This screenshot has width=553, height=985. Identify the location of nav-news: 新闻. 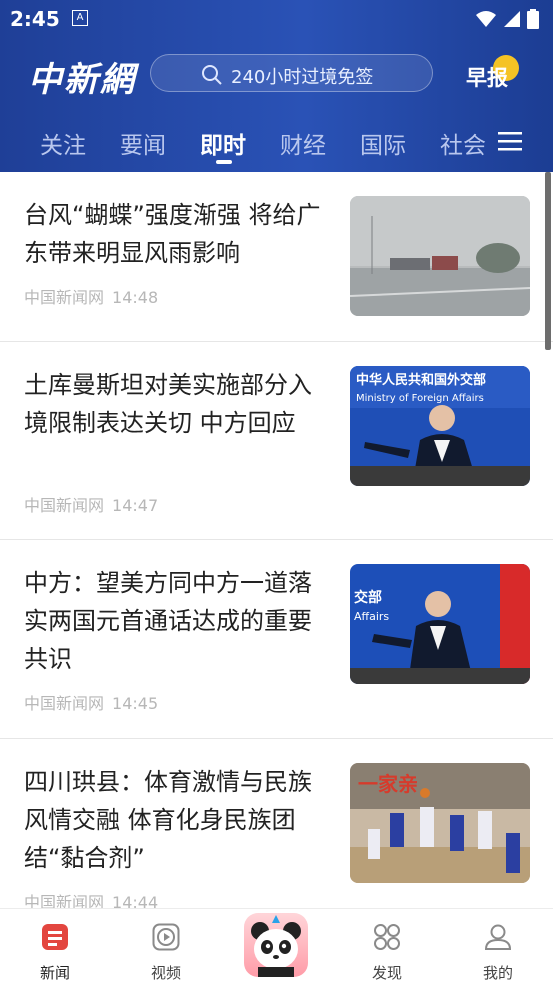
(55, 947).